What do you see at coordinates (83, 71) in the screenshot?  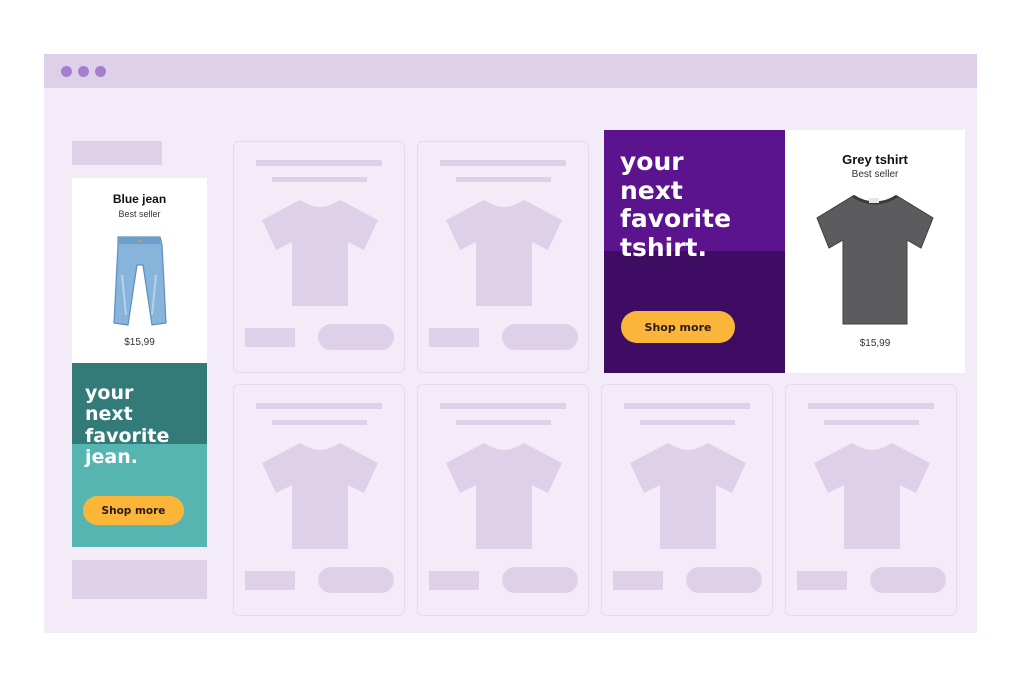 I see `window-minimize-dot` at bounding box center [83, 71].